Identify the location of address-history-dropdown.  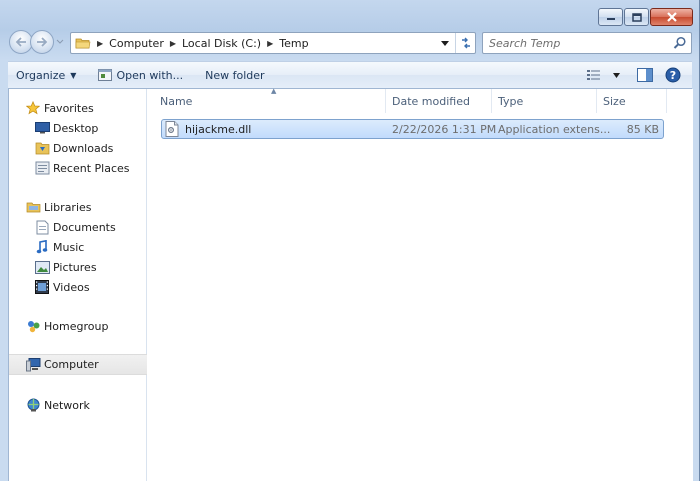
(445, 43).